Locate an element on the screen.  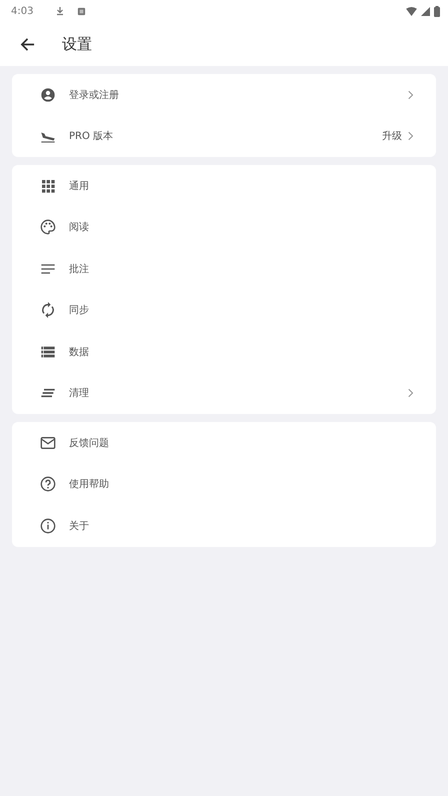
setting-label: 关于 is located at coordinates (79, 525).